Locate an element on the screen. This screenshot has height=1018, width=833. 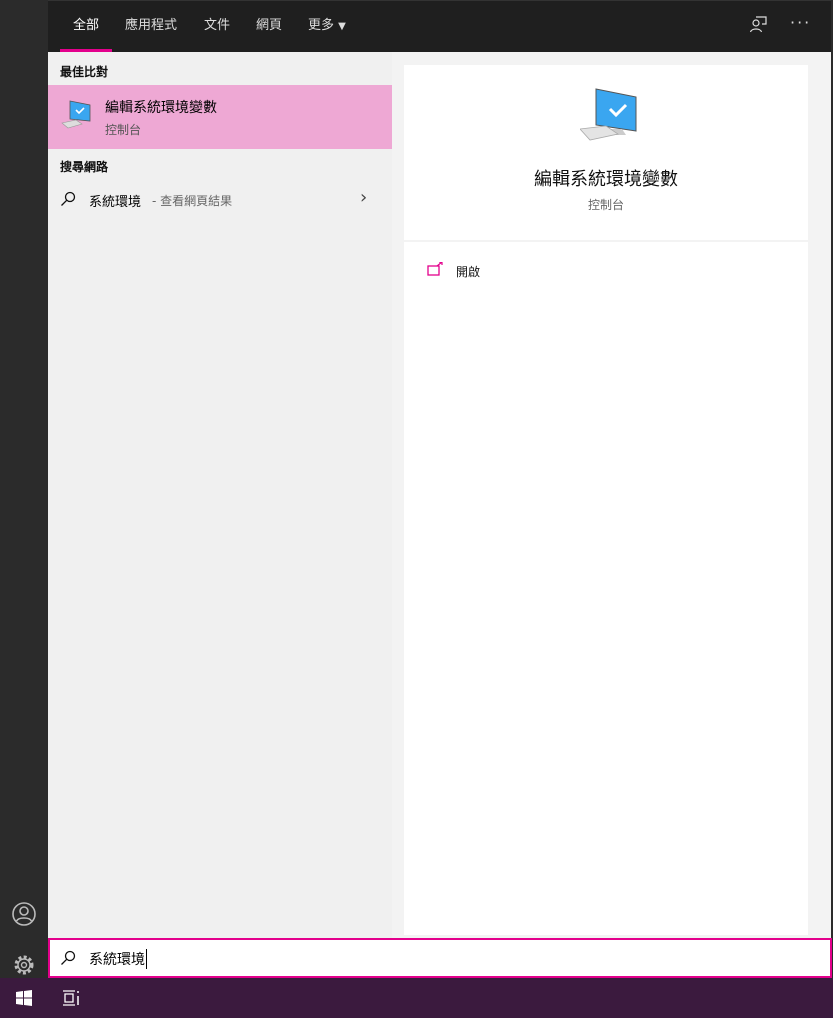
best-match-item: 編輯系統環境變數 控制台 is located at coordinates (220, 117).